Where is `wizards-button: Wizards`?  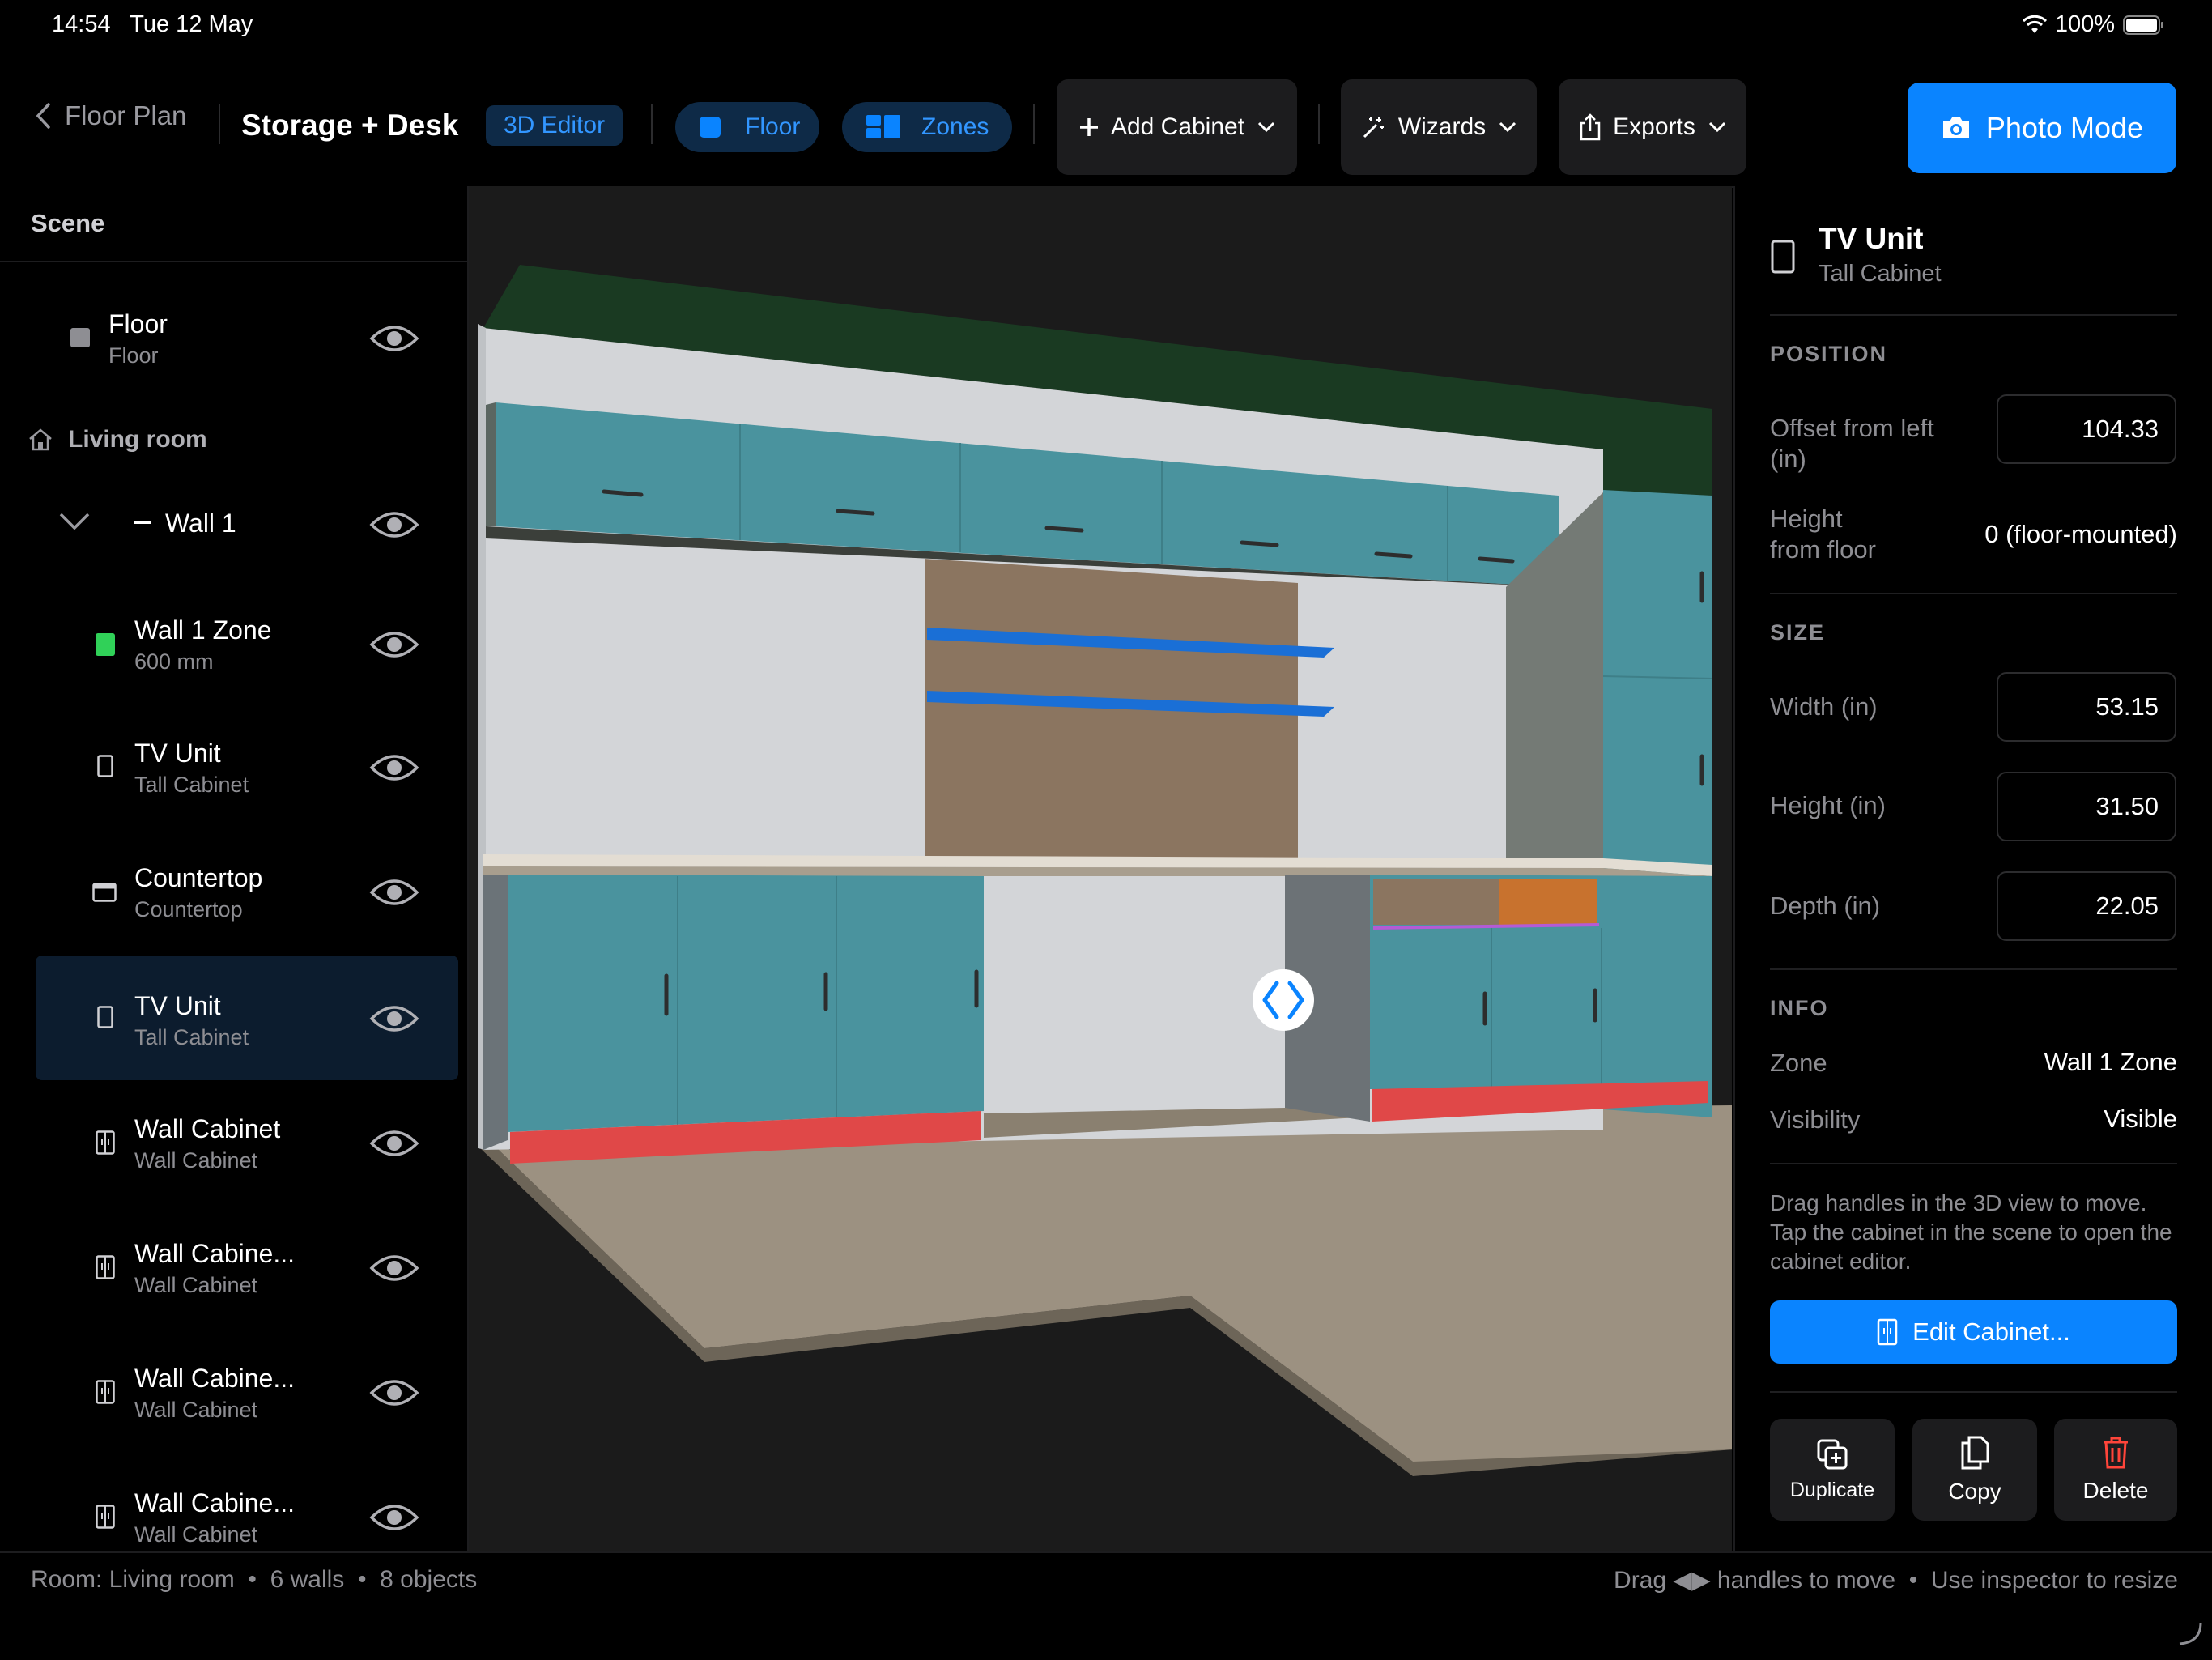
wizards-button: Wizards is located at coordinates (1439, 127).